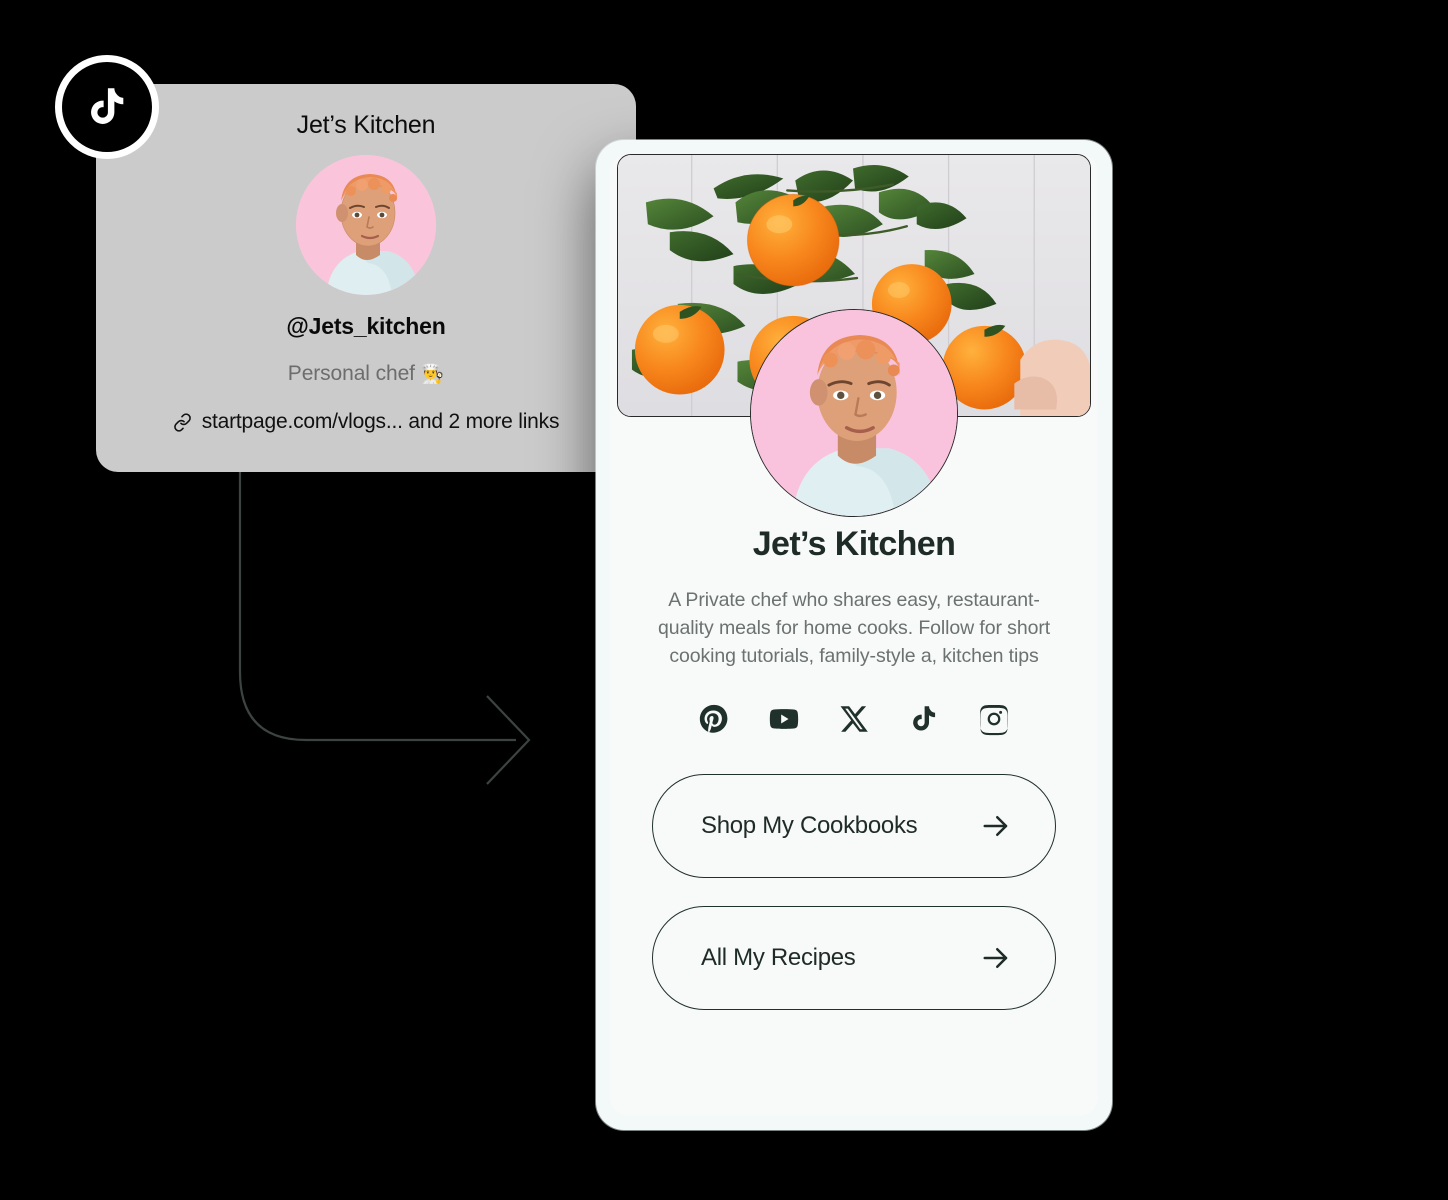 This screenshot has height=1200, width=1448. Describe the element at coordinates (994, 719) in the screenshot. I see `instagram-icon` at that location.